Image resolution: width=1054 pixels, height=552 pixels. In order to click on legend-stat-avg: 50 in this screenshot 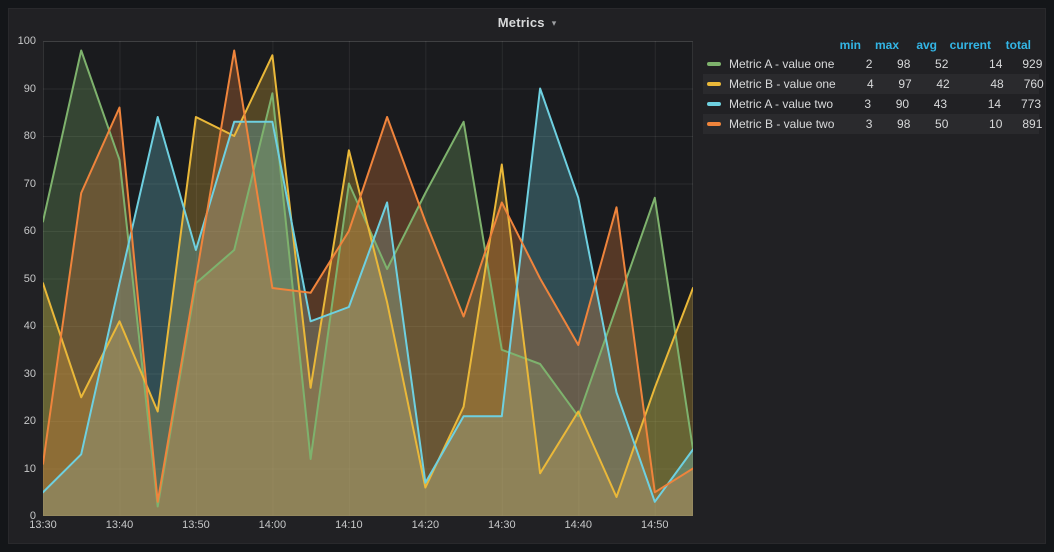, I will do `click(942, 124)`.